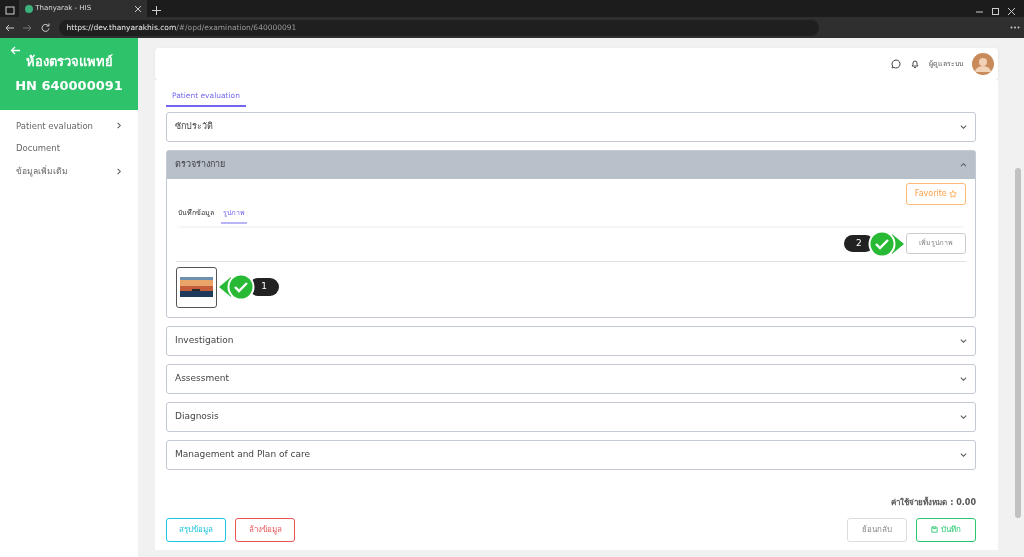 The image size is (1024, 557). What do you see at coordinates (571, 454) in the screenshot?
I see `accordion-header: Management and Plan of care` at bounding box center [571, 454].